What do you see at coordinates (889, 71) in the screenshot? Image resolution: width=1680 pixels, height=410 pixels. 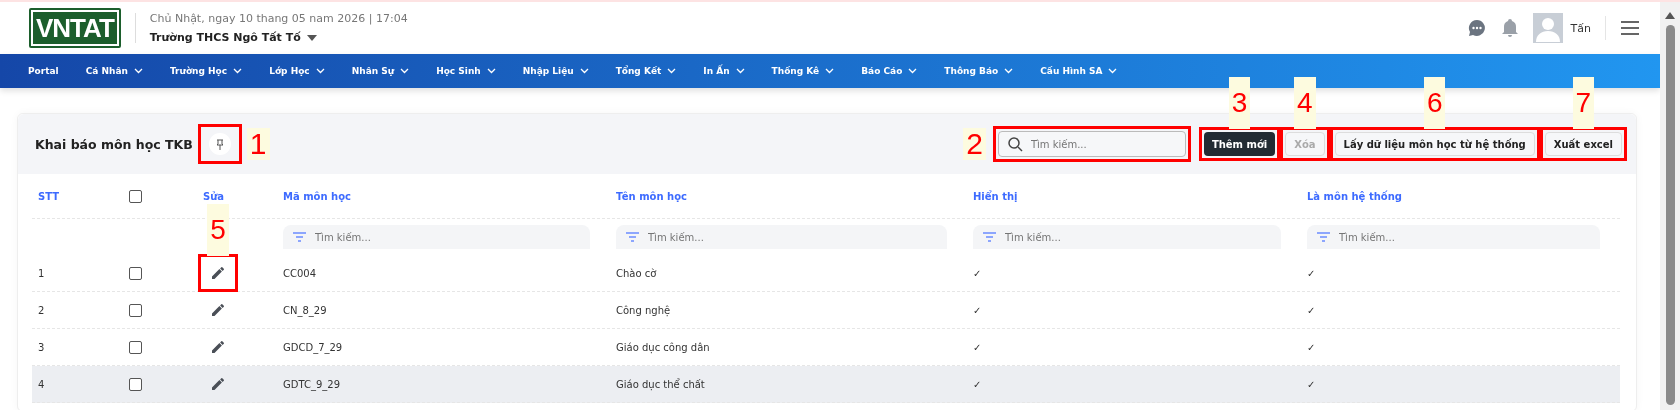 I see `menu-item: Báo Cáo` at bounding box center [889, 71].